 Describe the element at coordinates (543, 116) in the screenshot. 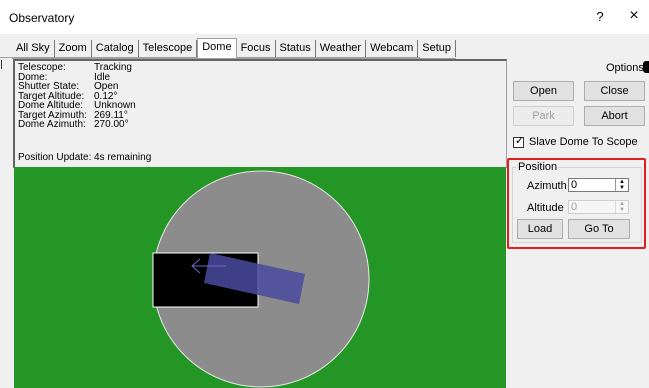

I see `park-button: Park` at that location.